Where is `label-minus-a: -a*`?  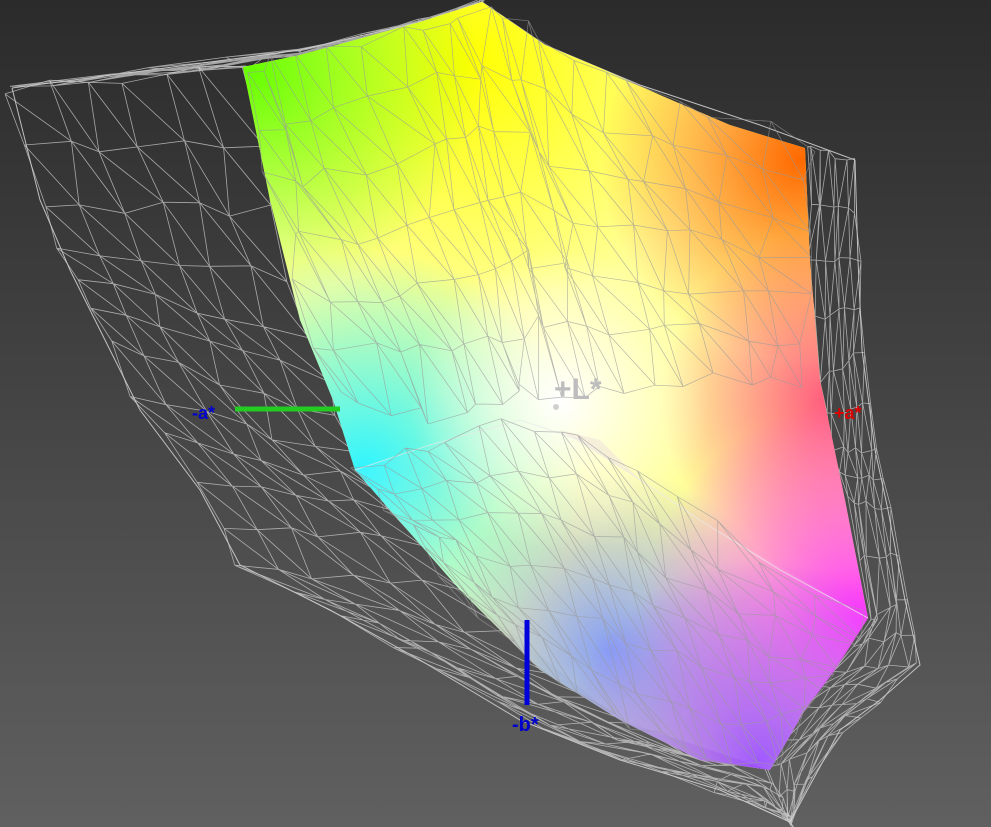 label-minus-a: -a* is located at coordinates (203, 413).